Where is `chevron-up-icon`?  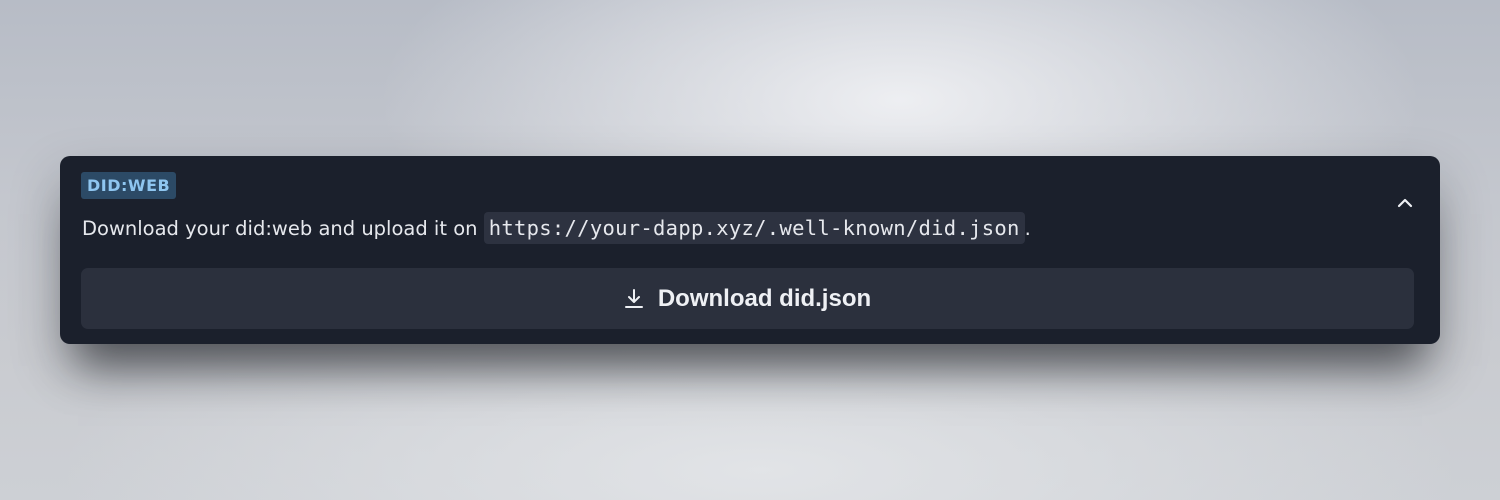 chevron-up-icon is located at coordinates (1405, 203).